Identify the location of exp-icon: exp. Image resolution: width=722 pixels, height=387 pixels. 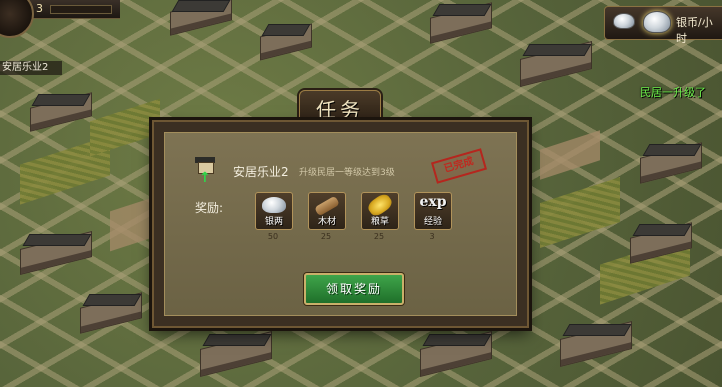
(433, 202).